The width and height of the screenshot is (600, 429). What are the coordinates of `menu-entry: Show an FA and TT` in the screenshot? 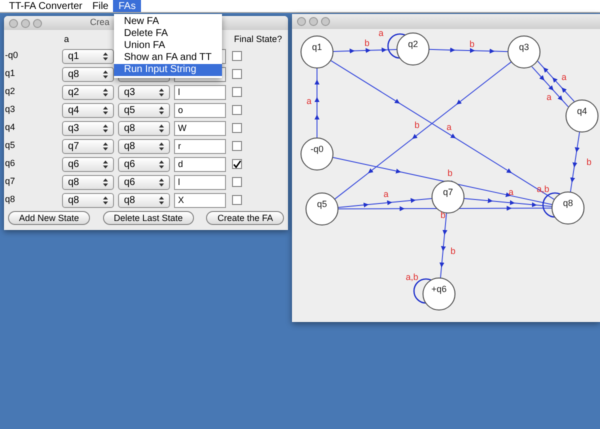 It's located at (168, 58).